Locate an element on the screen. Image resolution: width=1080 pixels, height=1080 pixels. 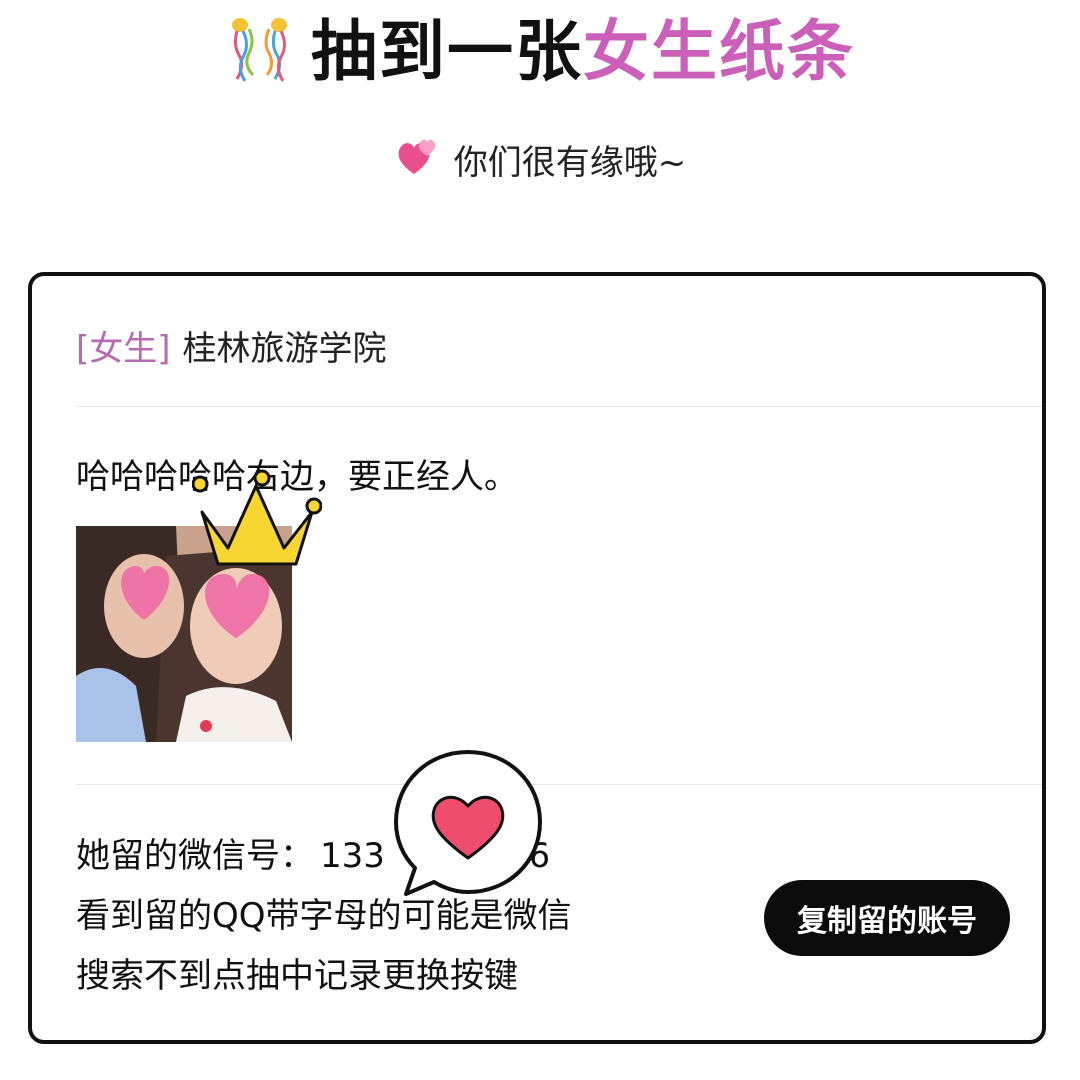
page-title: 抽到一张女生纸条 is located at coordinates (583, 52).